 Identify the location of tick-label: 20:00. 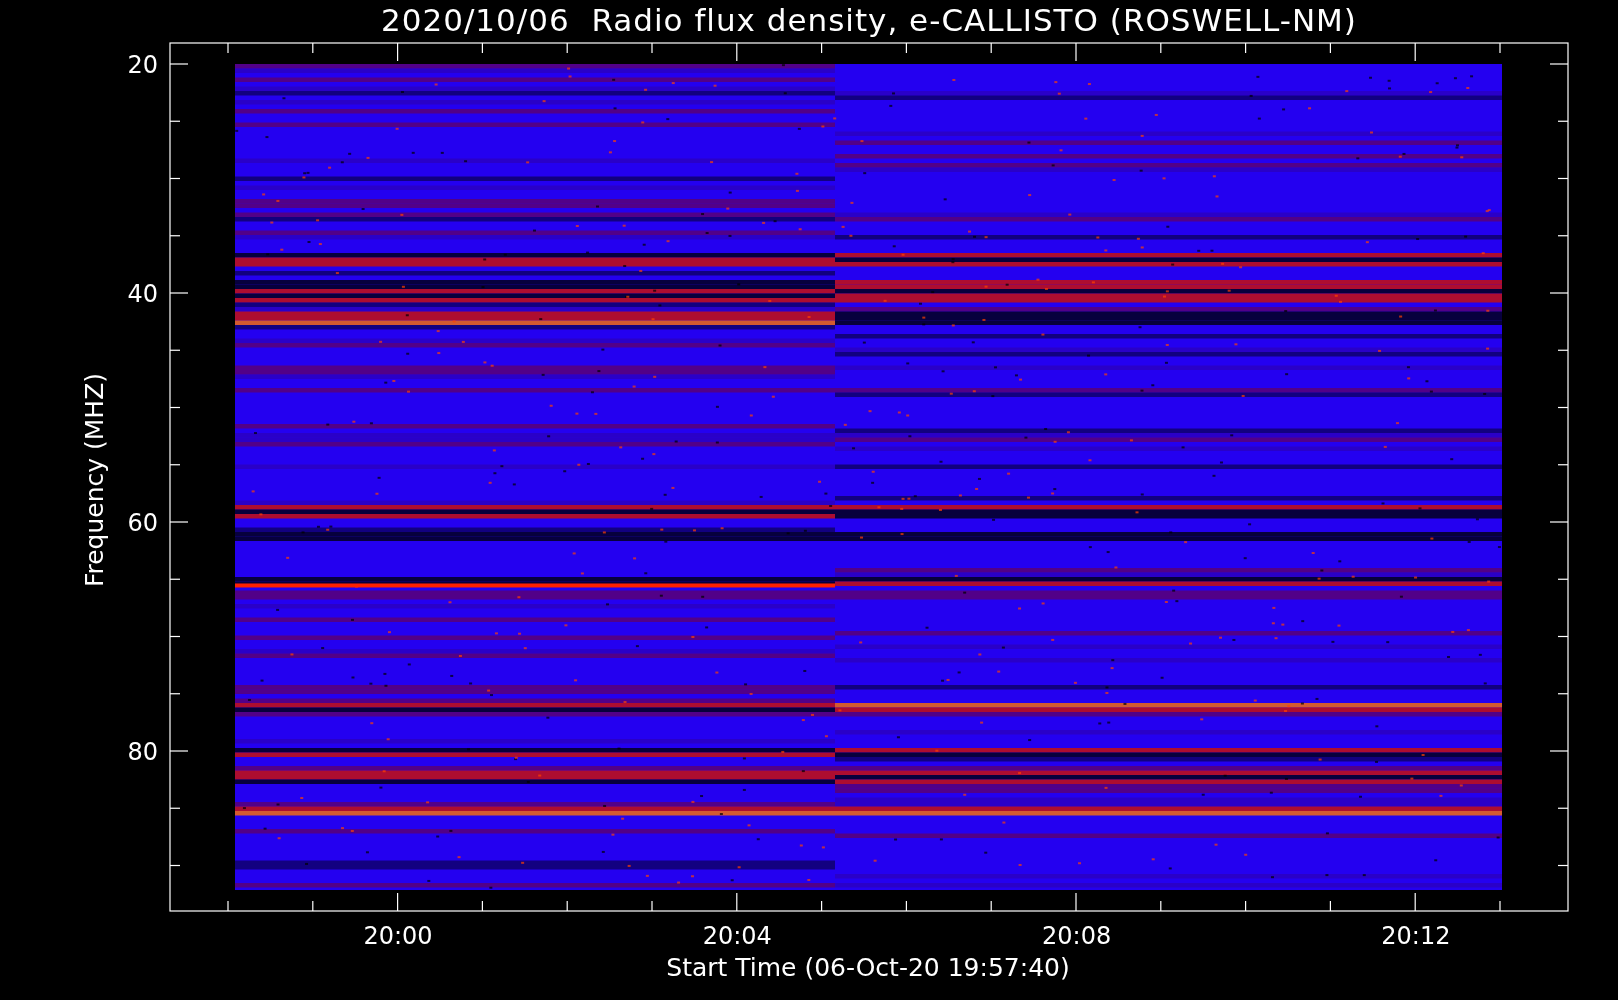
(398, 936).